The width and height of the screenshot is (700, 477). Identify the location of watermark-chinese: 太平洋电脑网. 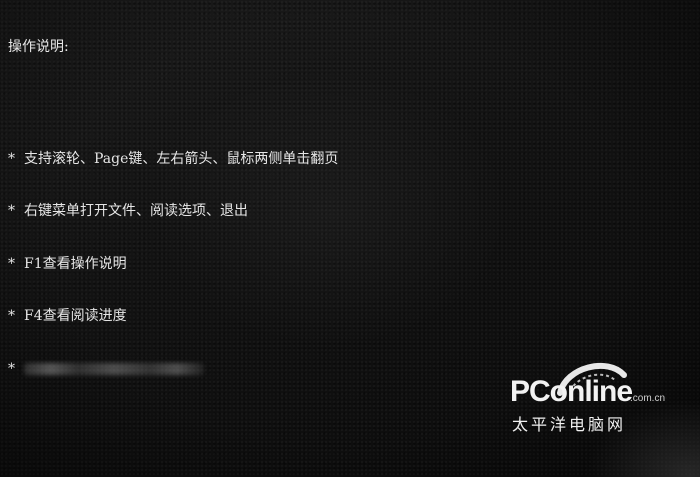
(569, 424).